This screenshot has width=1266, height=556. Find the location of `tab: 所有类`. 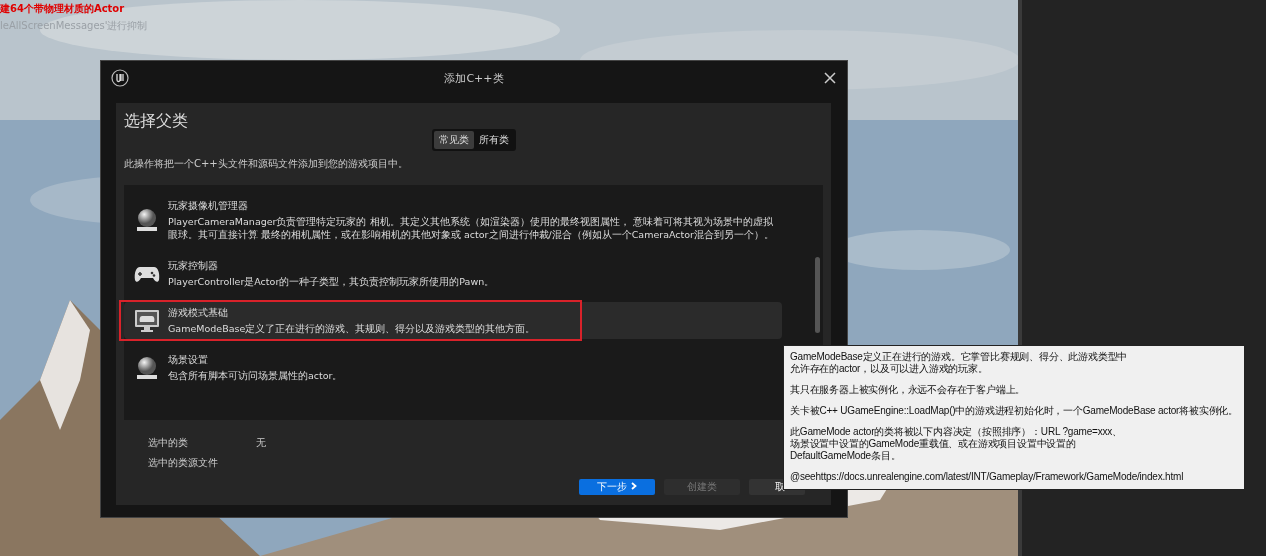

tab: 所有类 is located at coordinates (493, 140).